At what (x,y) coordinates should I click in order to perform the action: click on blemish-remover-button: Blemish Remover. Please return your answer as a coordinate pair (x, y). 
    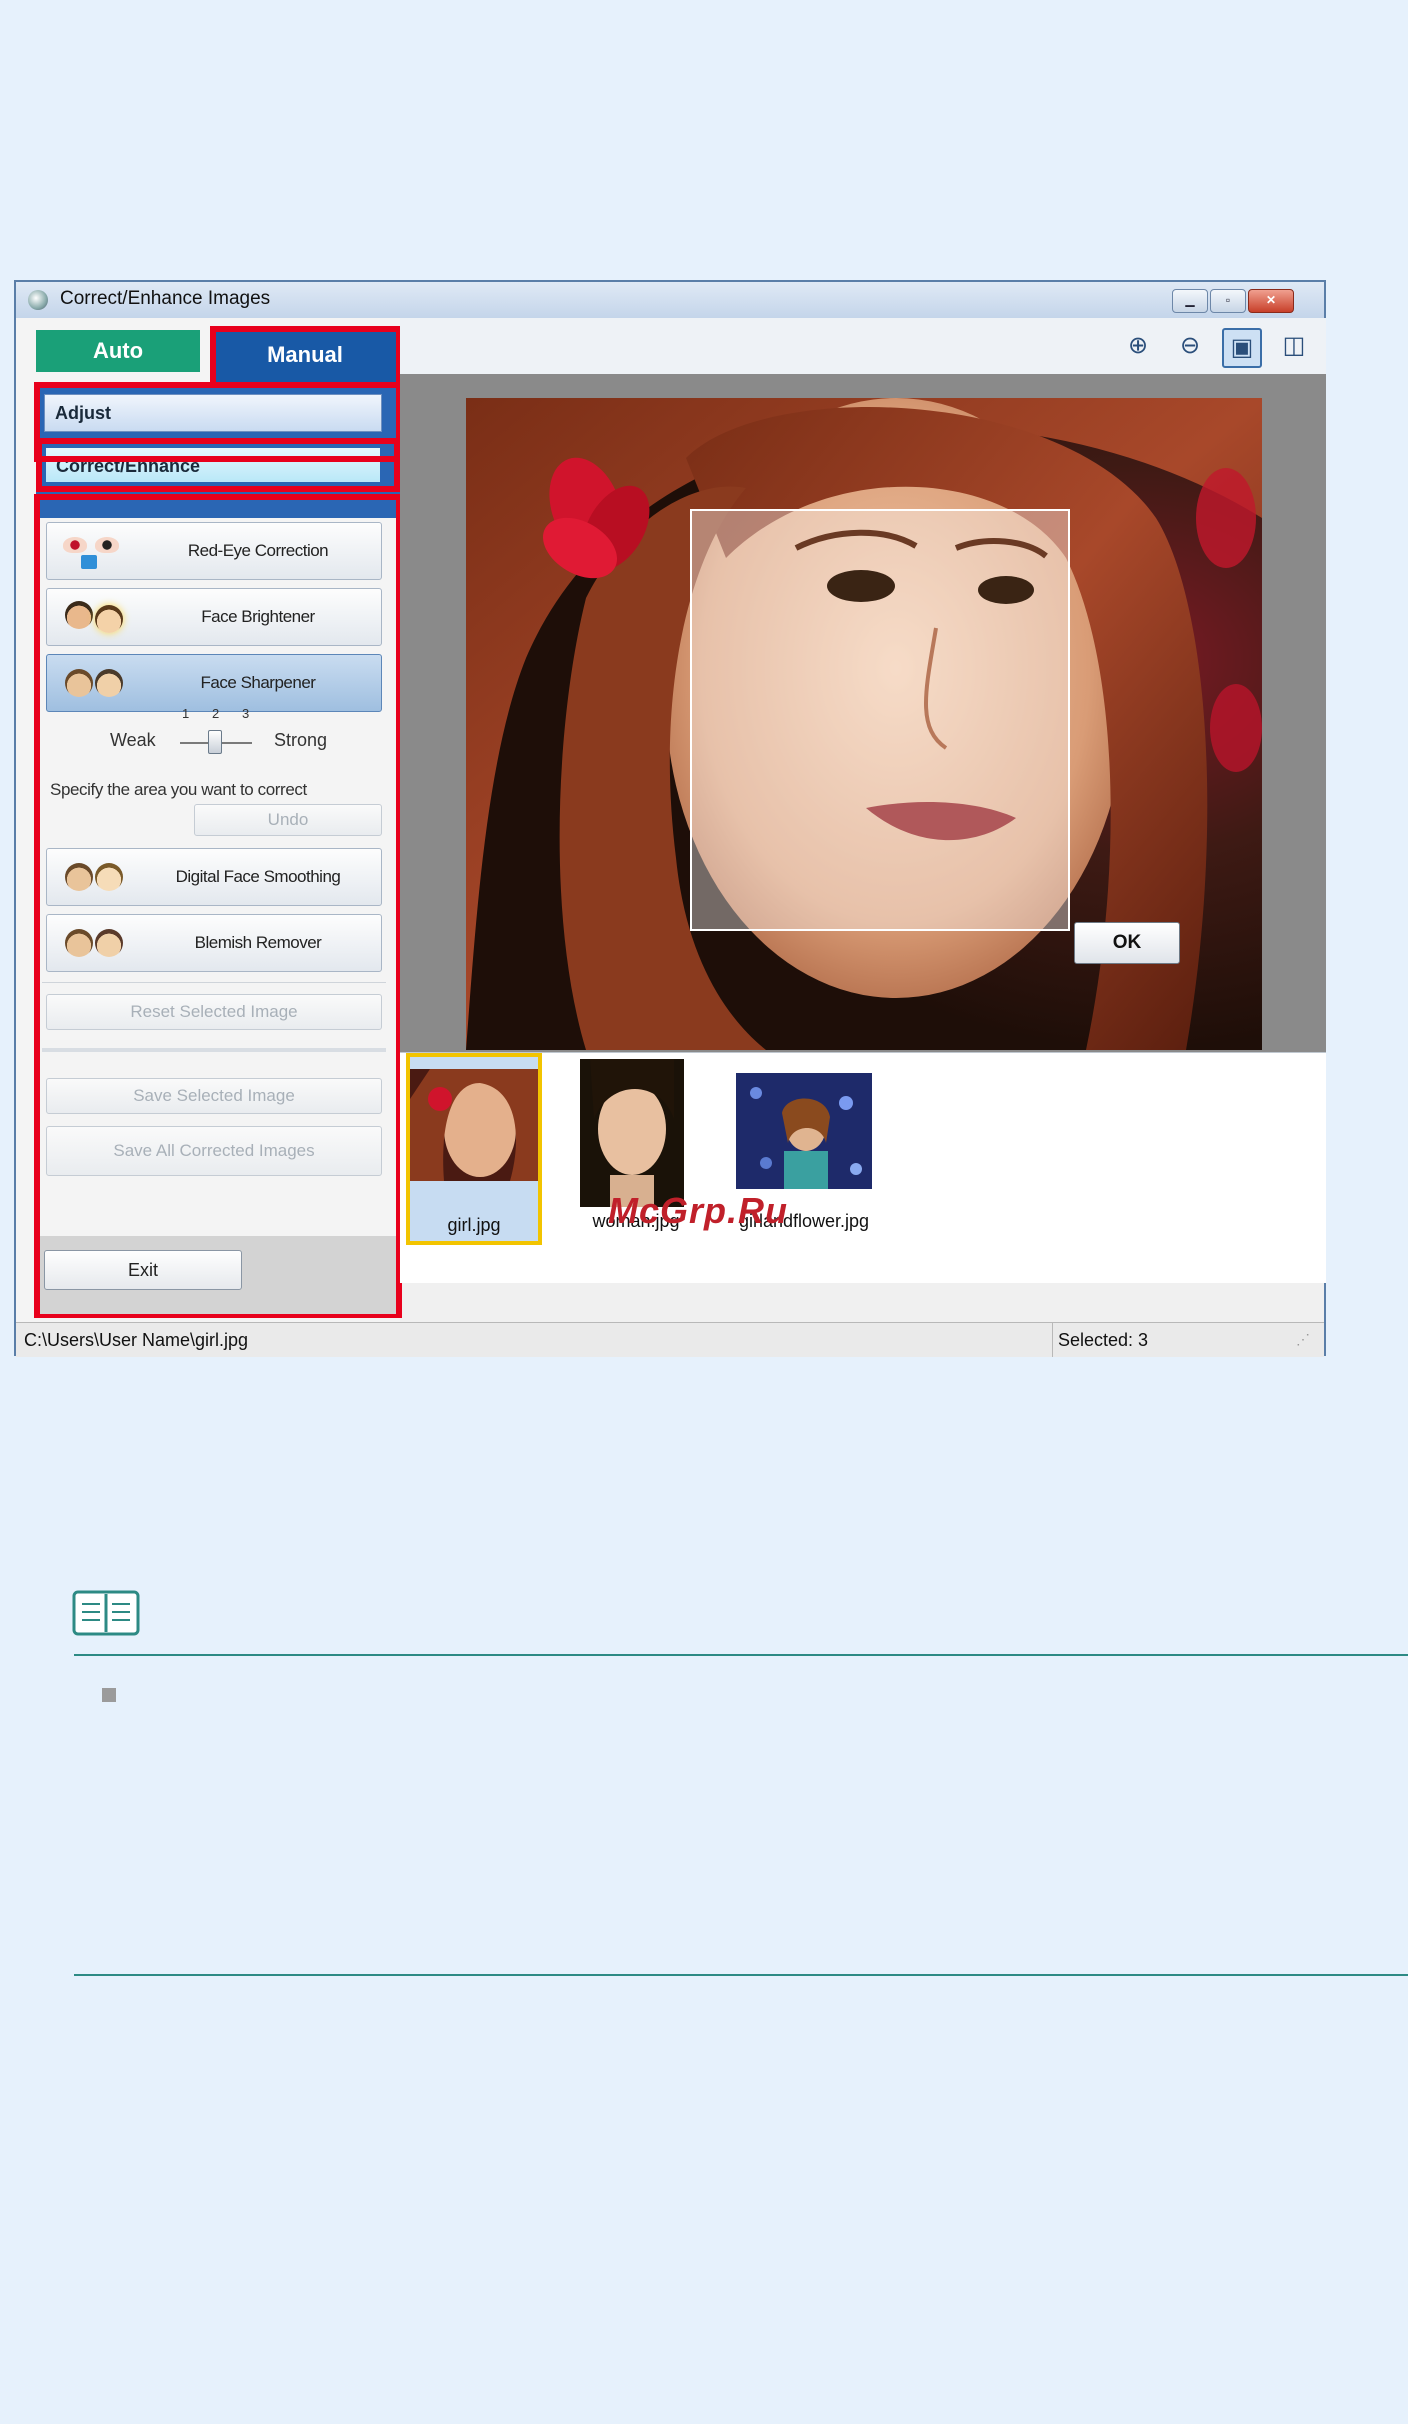
    Looking at the image, I should click on (214, 943).